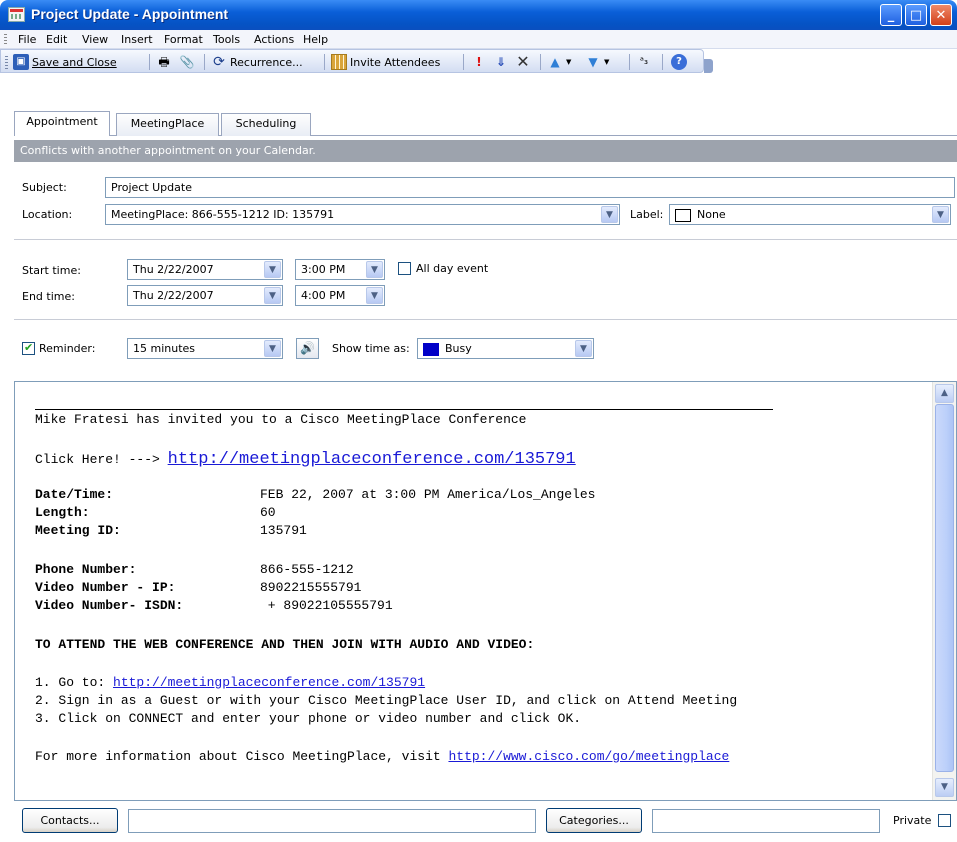 The width and height of the screenshot is (957, 842). Describe the element at coordinates (5, 39) in the screenshot. I see `menu-grip-icon` at that location.